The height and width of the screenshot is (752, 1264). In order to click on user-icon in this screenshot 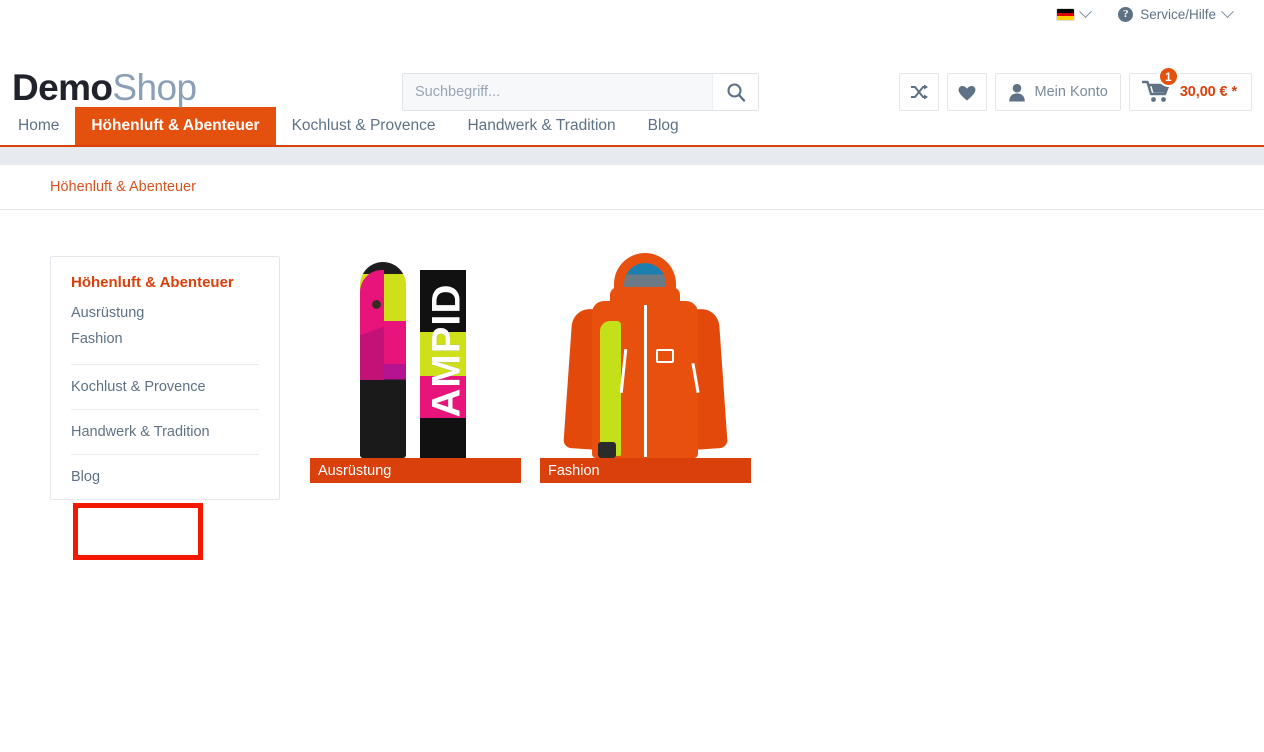, I will do `click(1017, 92)`.